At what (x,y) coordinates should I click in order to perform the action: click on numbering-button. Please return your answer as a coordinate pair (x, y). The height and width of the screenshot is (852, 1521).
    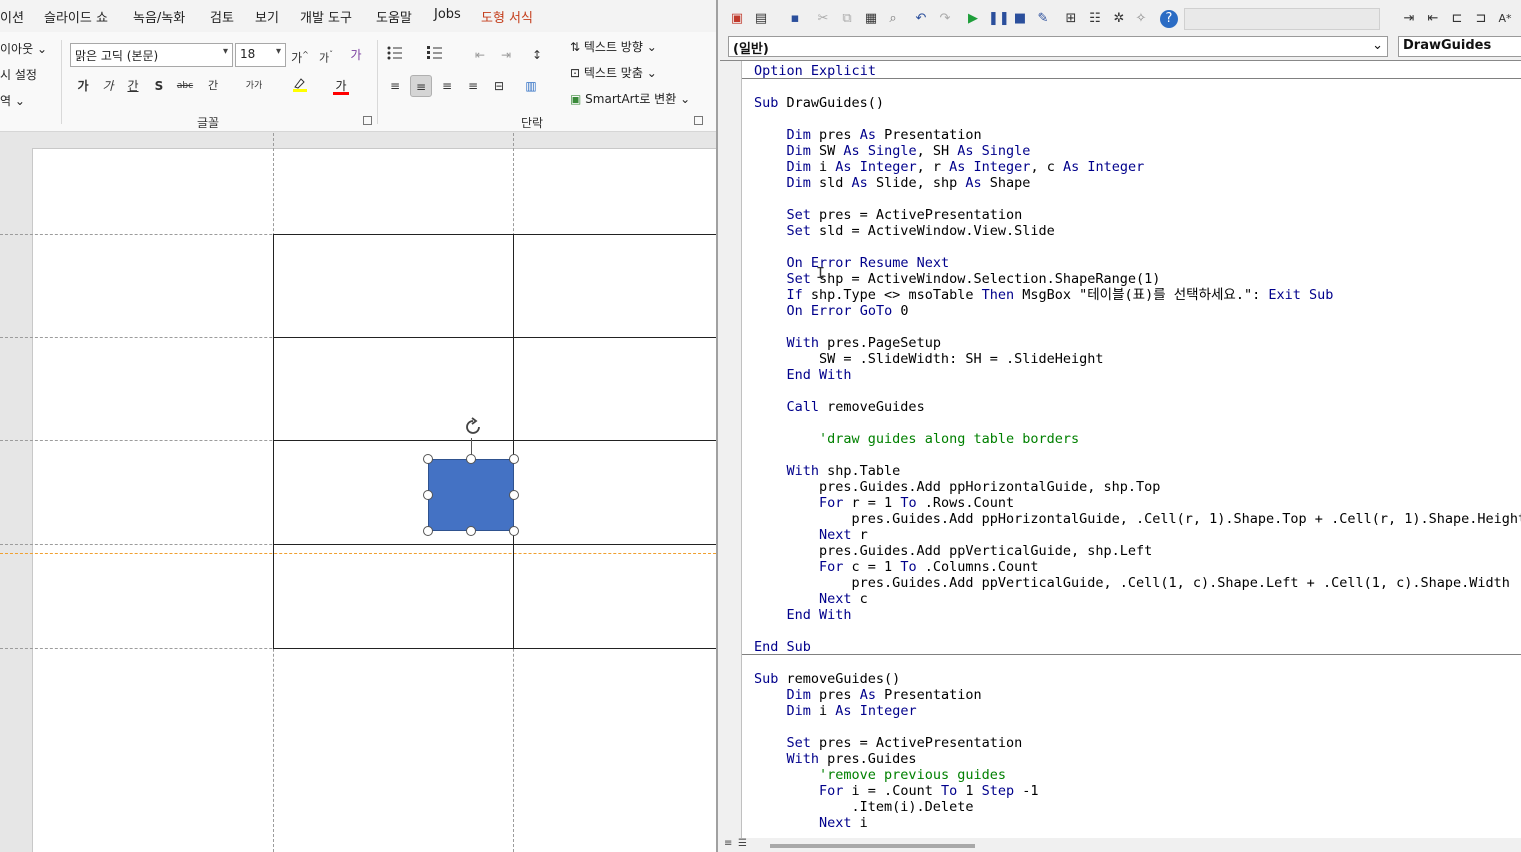
    Looking at the image, I should click on (435, 55).